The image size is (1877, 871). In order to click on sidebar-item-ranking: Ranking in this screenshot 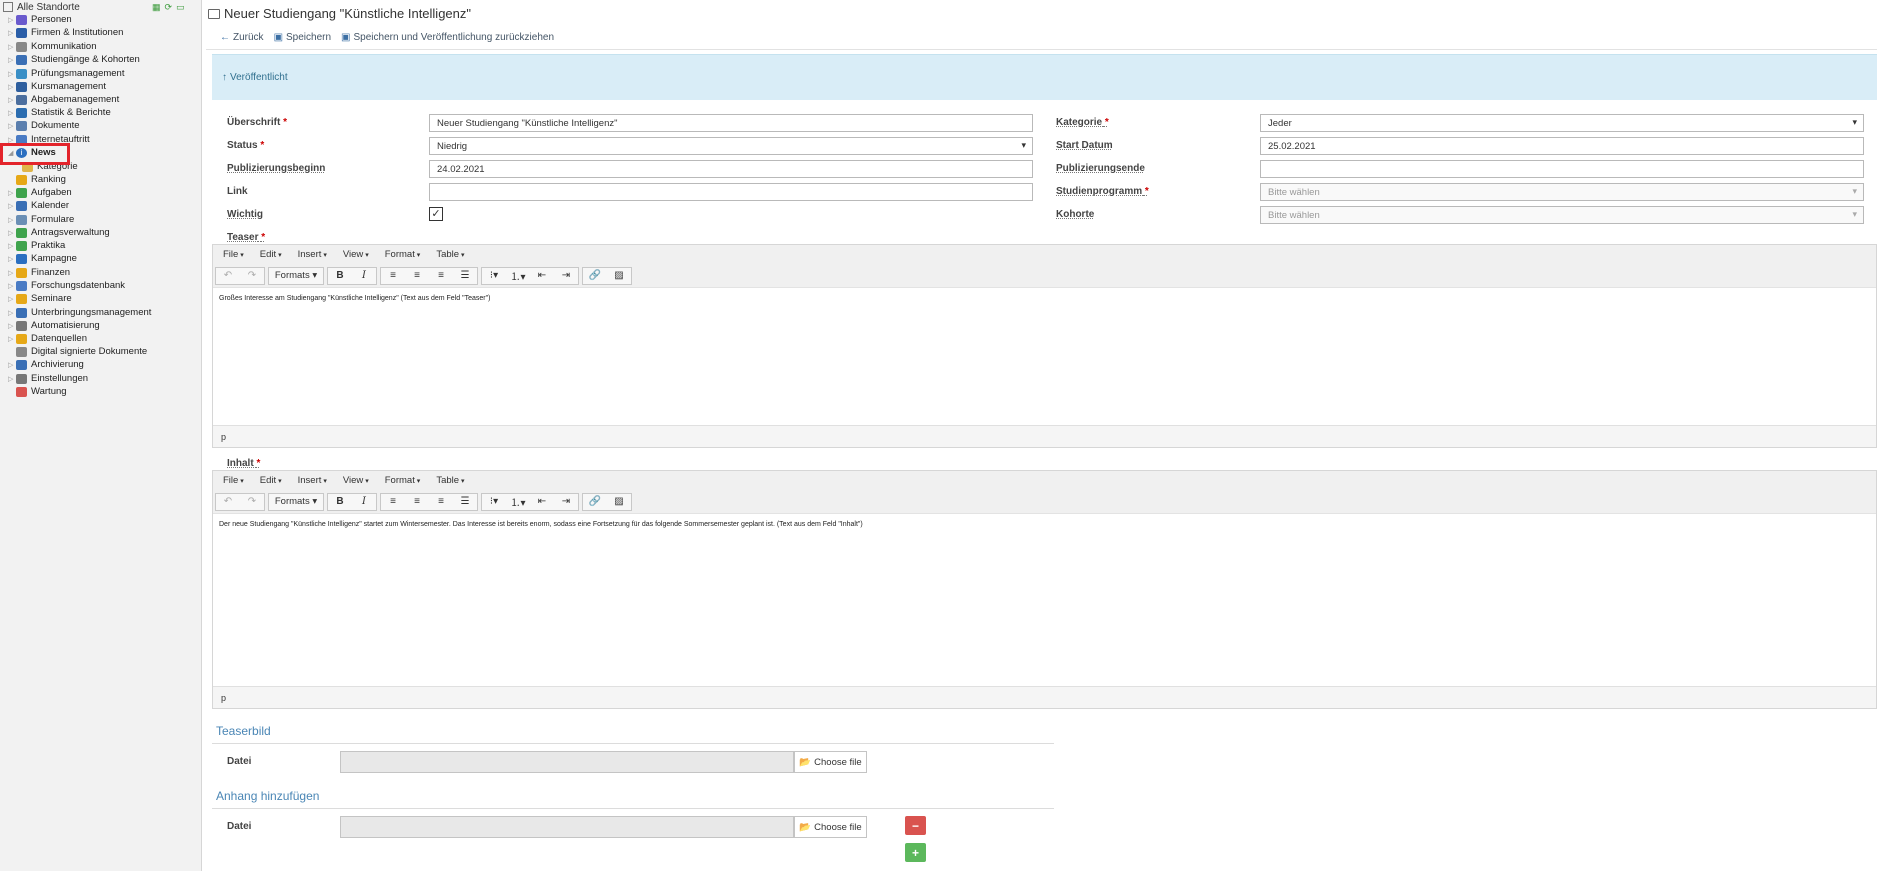, I will do `click(41, 179)`.